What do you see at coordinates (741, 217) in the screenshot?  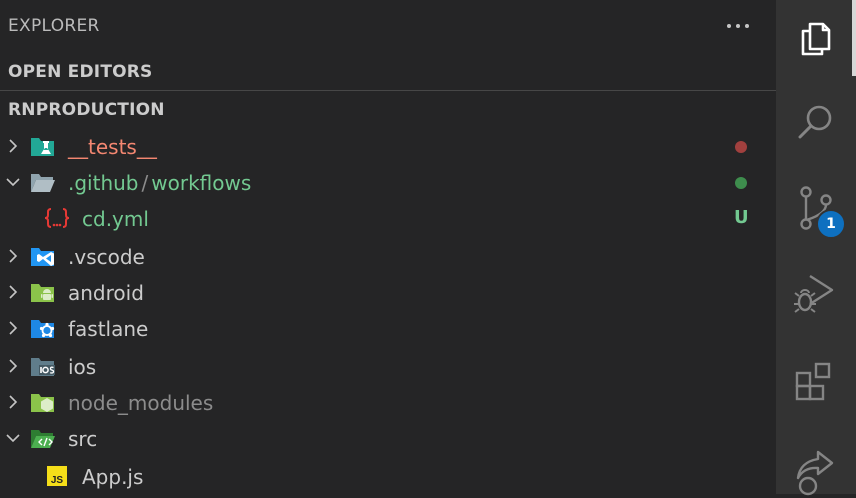 I see `untracked-status: U` at bounding box center [741, 217].